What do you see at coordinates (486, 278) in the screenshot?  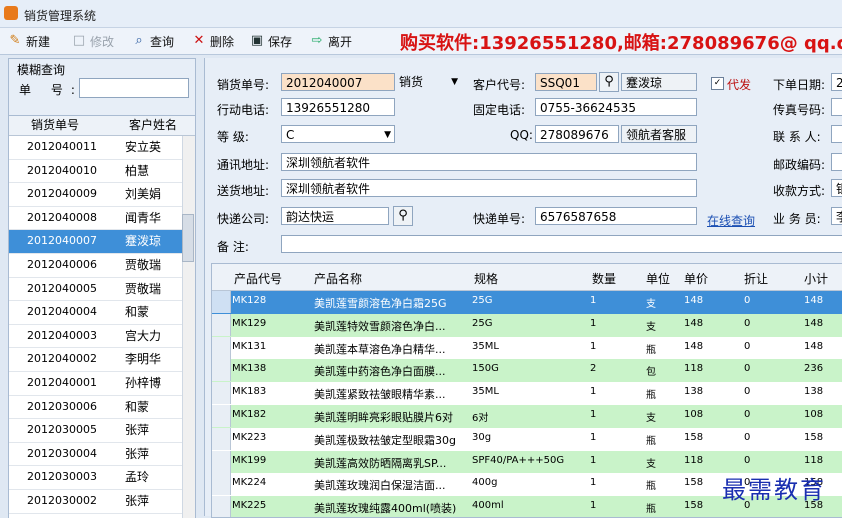 I see `col-spec-header: 规格` at bounding box center [486, 278].